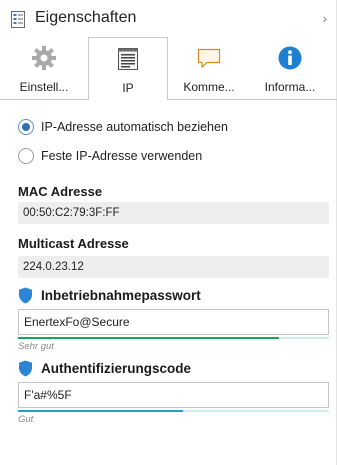 This screenshot has width=337, height=465. I want to click on auth-code-strength-bar, so click(173, 411).